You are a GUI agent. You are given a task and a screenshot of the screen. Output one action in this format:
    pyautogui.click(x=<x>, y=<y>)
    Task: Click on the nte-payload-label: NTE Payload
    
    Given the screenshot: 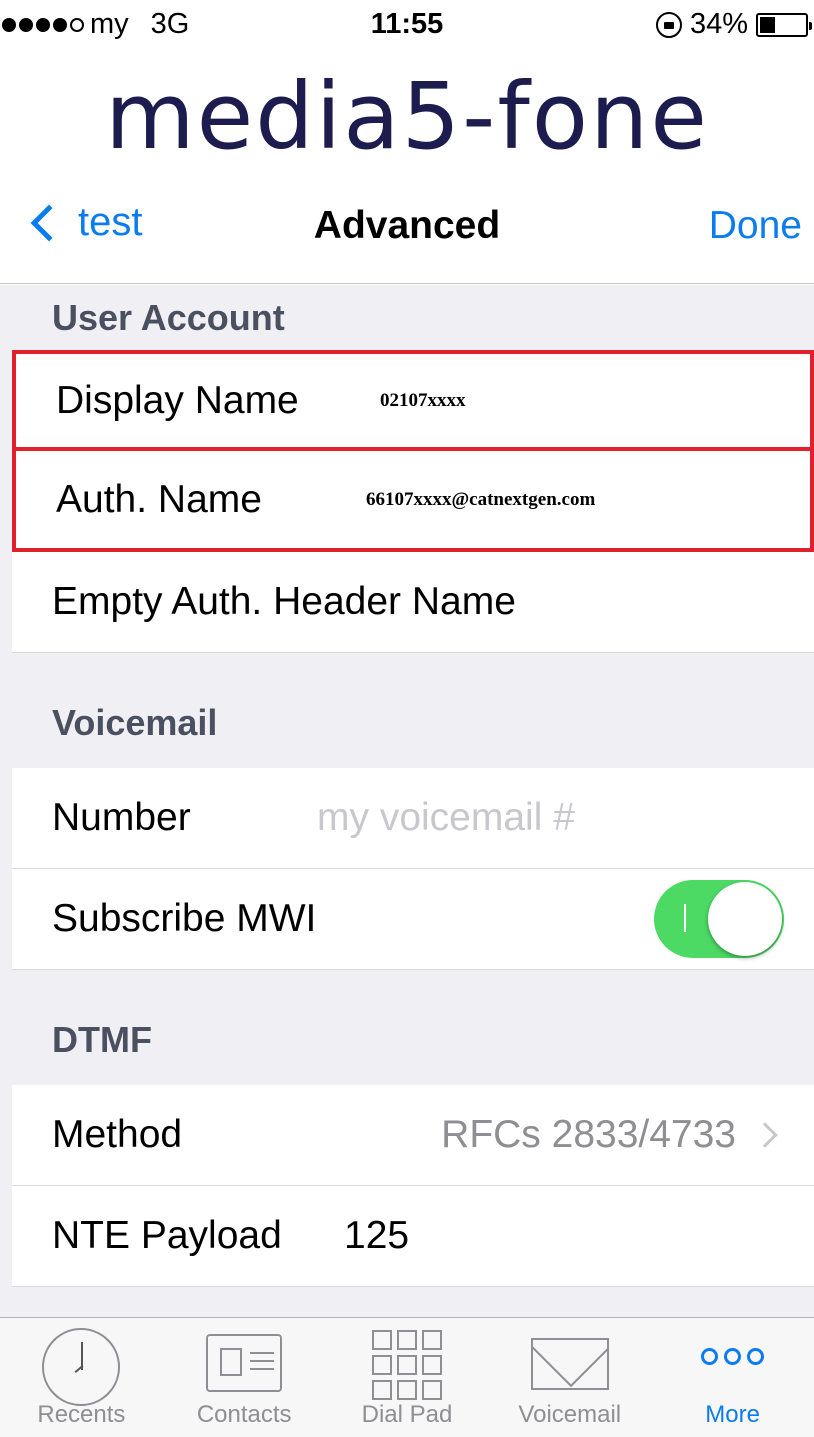 What is the action you would take?
    pyautogui.click(x=167, y=1235)
    